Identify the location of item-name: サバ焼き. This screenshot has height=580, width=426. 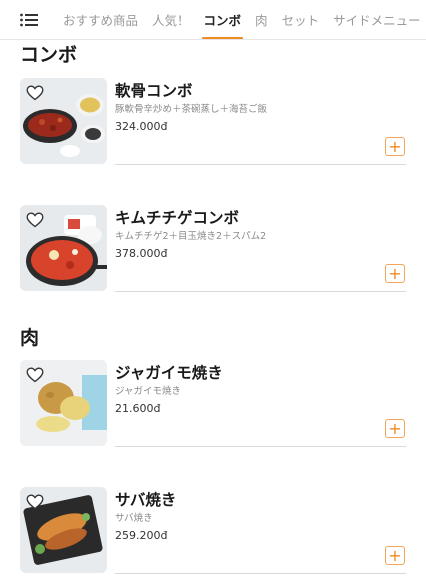
(146, 500).